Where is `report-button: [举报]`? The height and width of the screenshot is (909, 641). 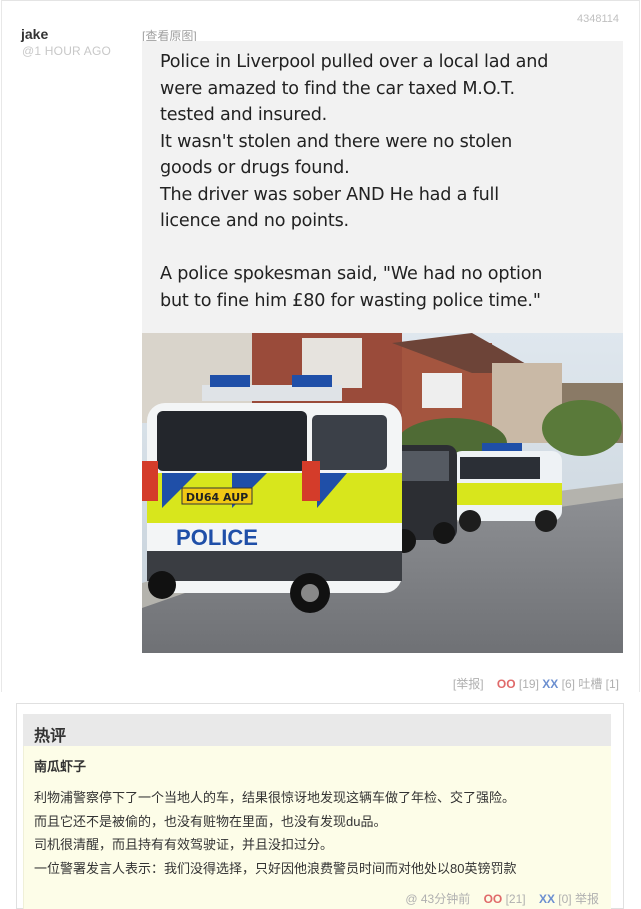
report-button: [举报] is located at coordinates (468, 684).